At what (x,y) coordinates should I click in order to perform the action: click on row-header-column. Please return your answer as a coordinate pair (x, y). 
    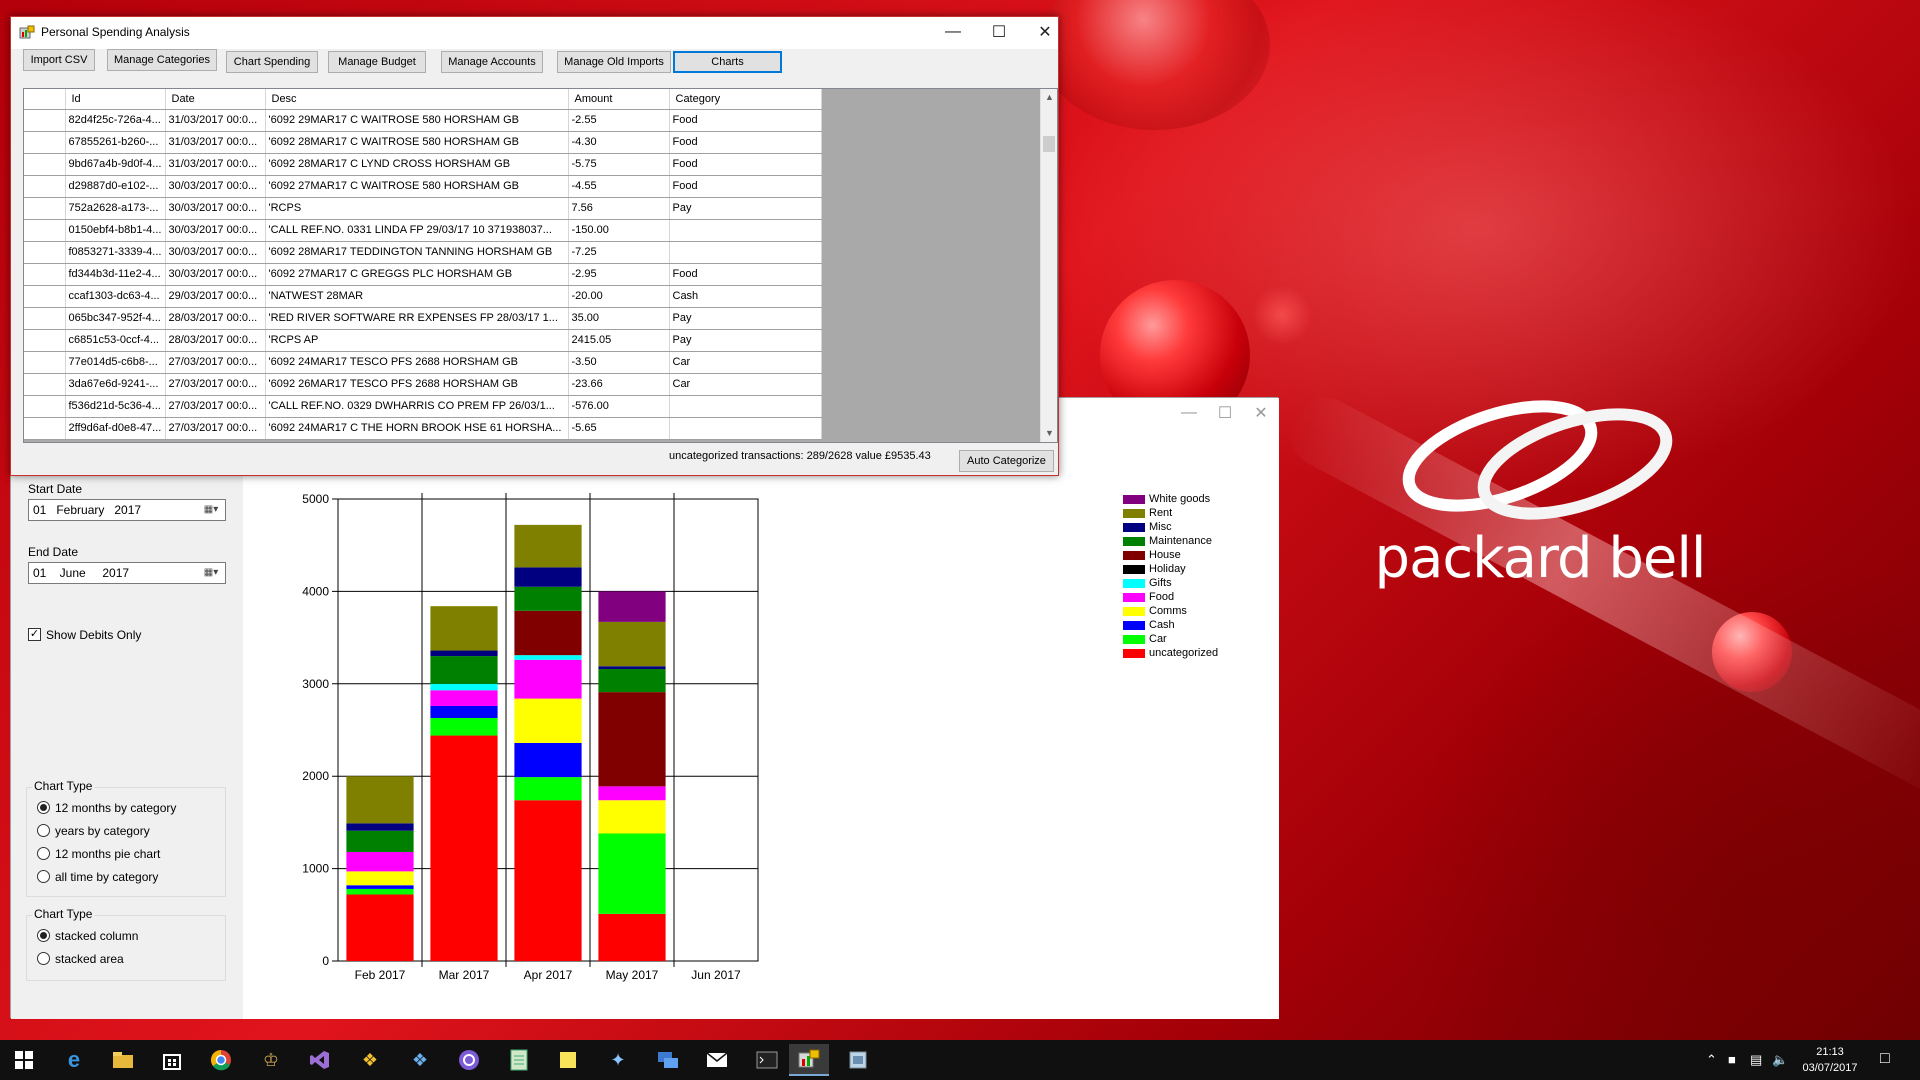
    Looking at the image, I should click on (45, 99).